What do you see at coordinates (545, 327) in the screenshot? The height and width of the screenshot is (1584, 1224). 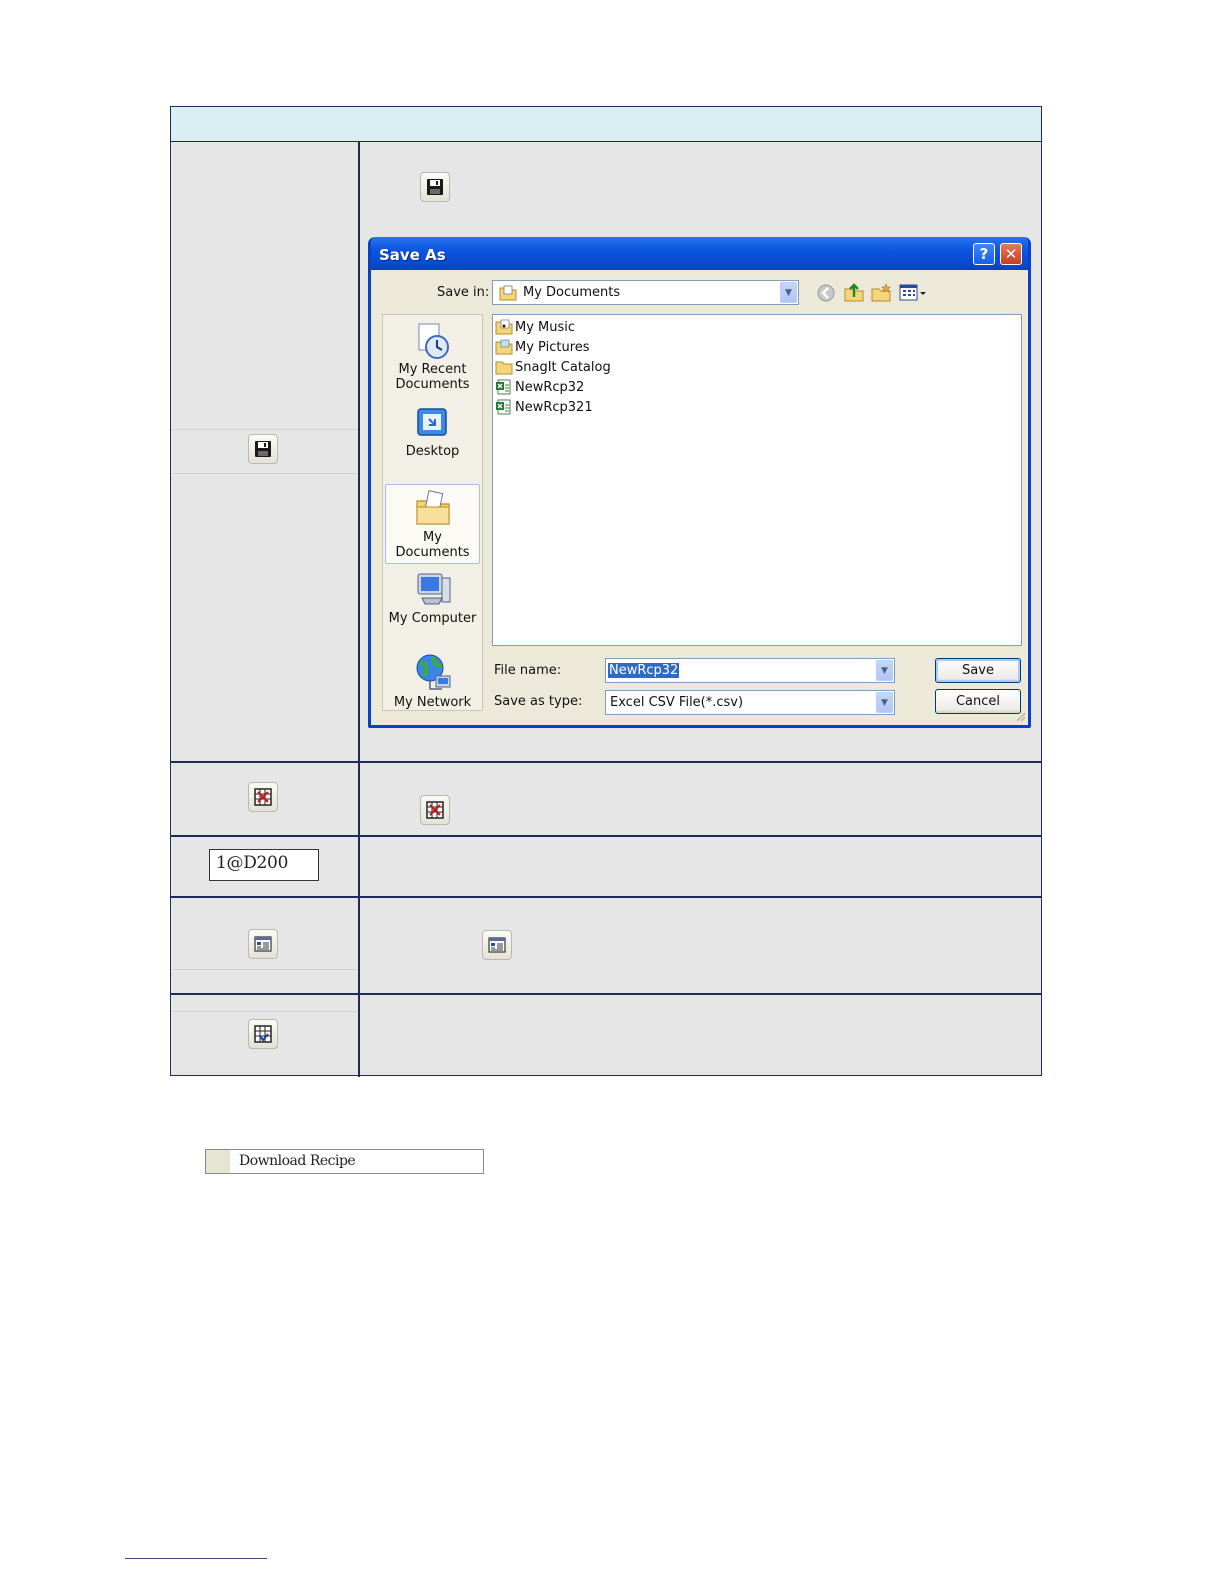 I see `file-name: My Music` at bounding box center [545, 327].